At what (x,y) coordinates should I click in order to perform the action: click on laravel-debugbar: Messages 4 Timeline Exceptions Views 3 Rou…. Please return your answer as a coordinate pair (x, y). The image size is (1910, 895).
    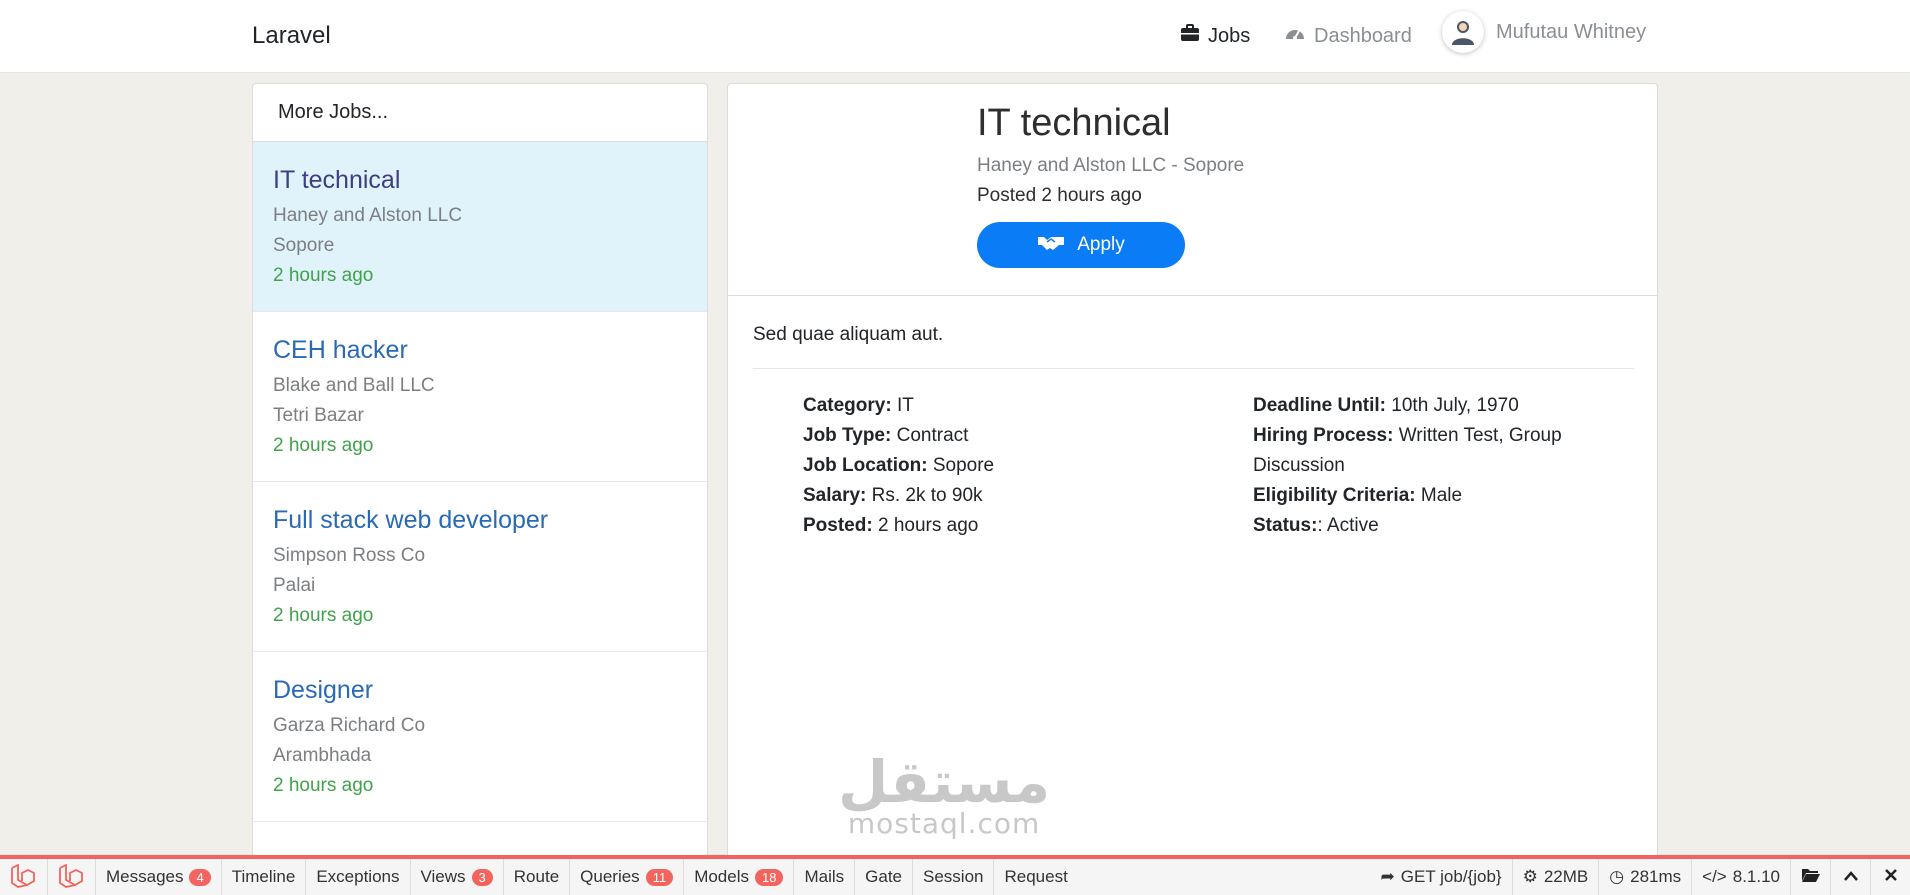
    Looking at the image, I should click on (955, 875).